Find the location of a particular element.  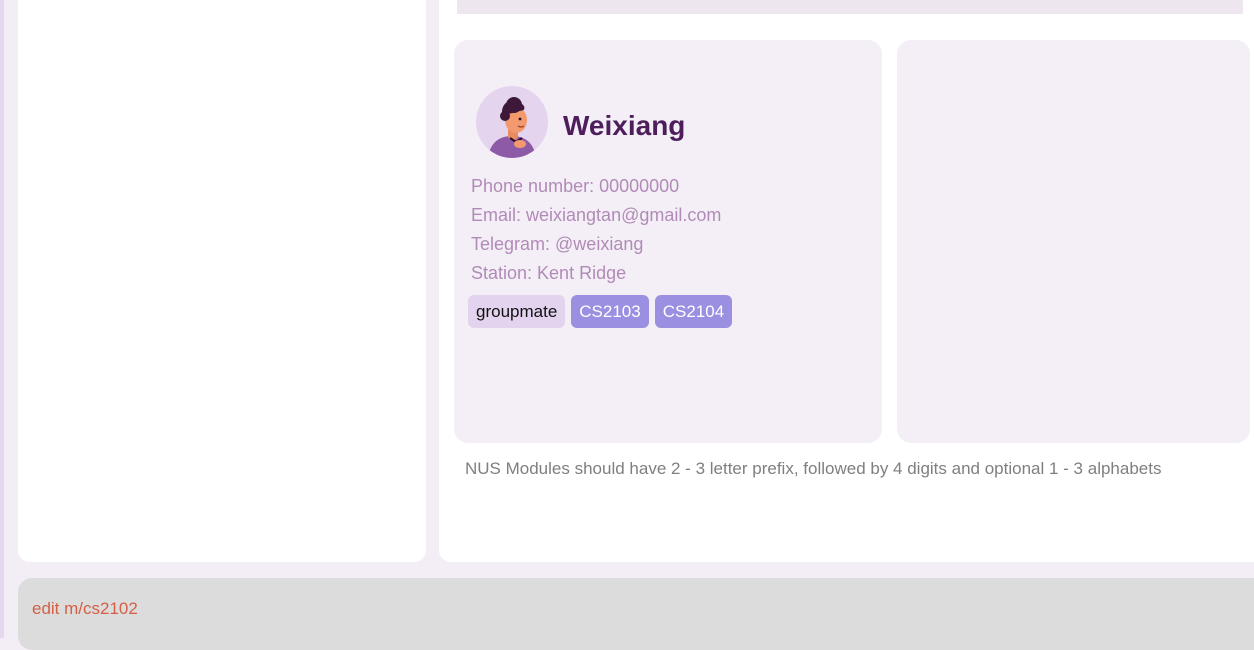

tag-module: CS2104 is located at coordinates (693, 311).